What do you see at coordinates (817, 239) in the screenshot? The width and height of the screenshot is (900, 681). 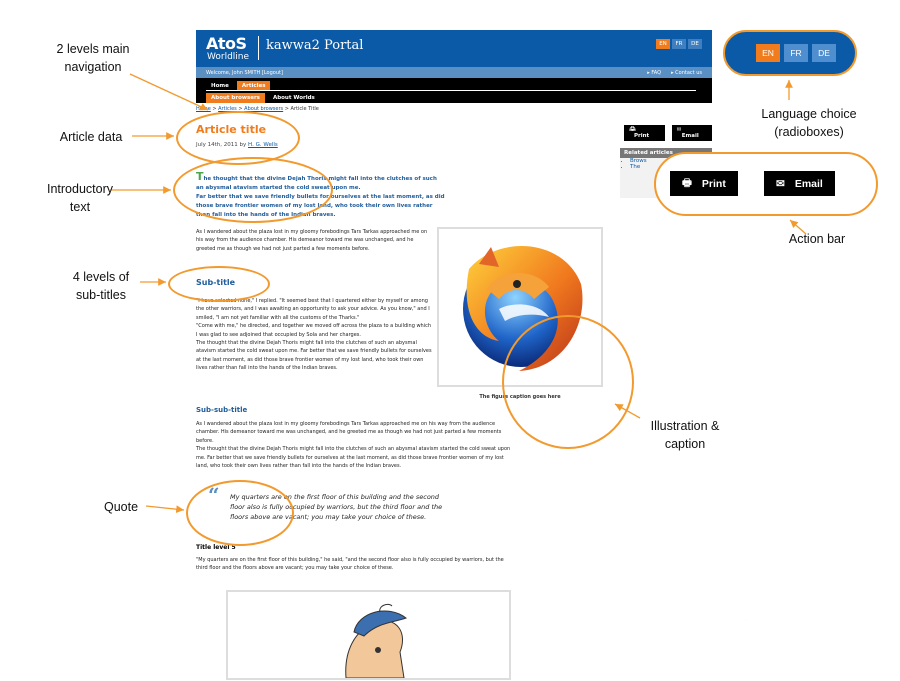 I see `callout-action-bar: Action bar` at bounding box center [817, 239].